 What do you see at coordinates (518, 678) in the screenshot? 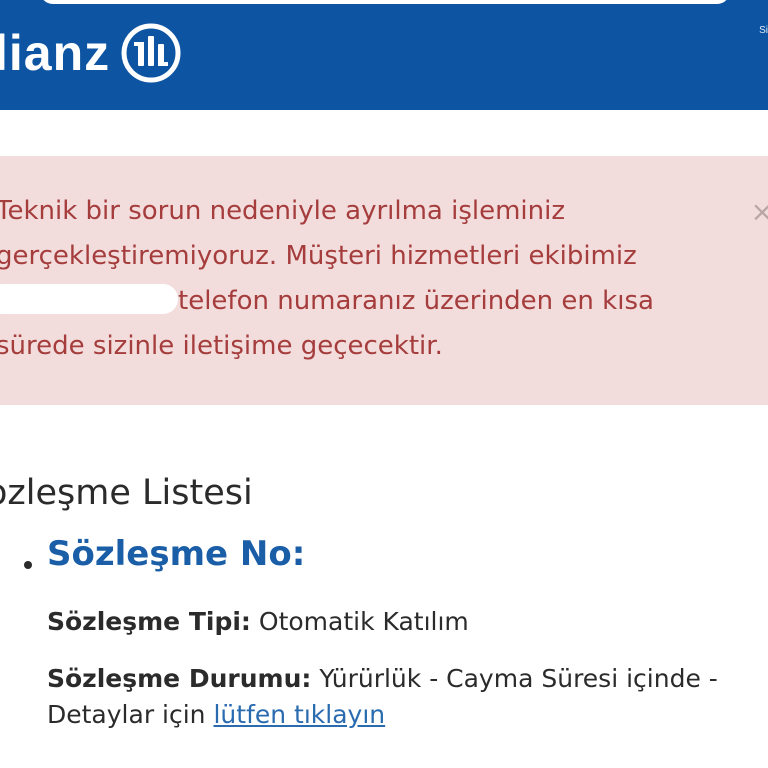
I see `contract-status-value: Yürürlük - Cayma Süresi içinde -` at bounding box center [518, 678].